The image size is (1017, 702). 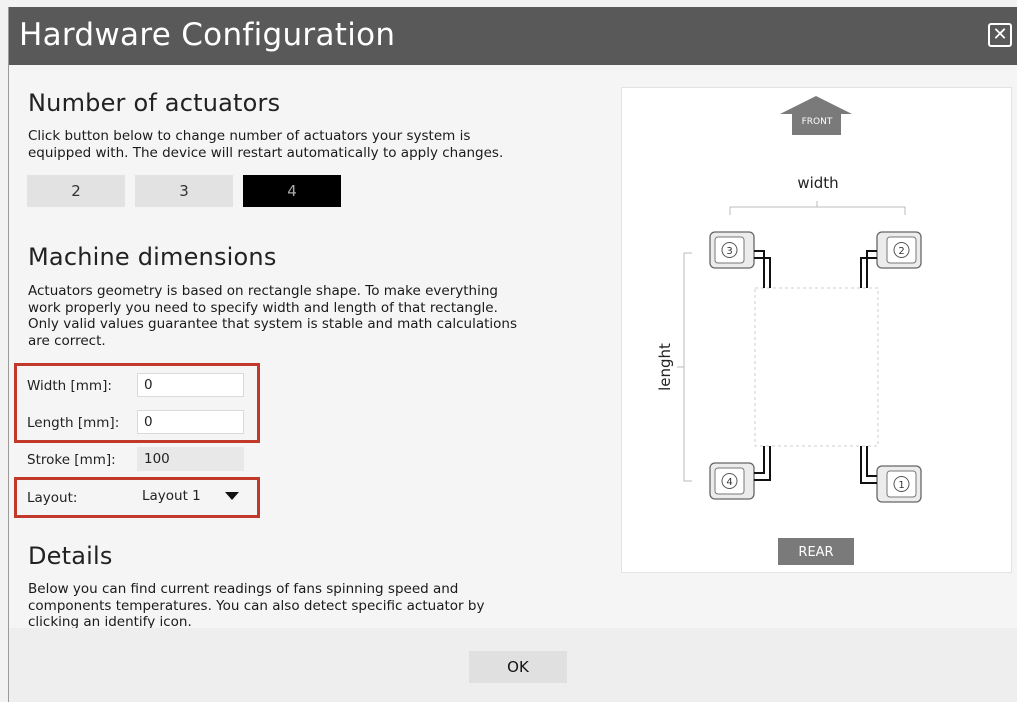 What do you see at coordinates (69, 386) in the screenshot?
I see `width-label: Width [mm]:` at bounding box center [69, 386].